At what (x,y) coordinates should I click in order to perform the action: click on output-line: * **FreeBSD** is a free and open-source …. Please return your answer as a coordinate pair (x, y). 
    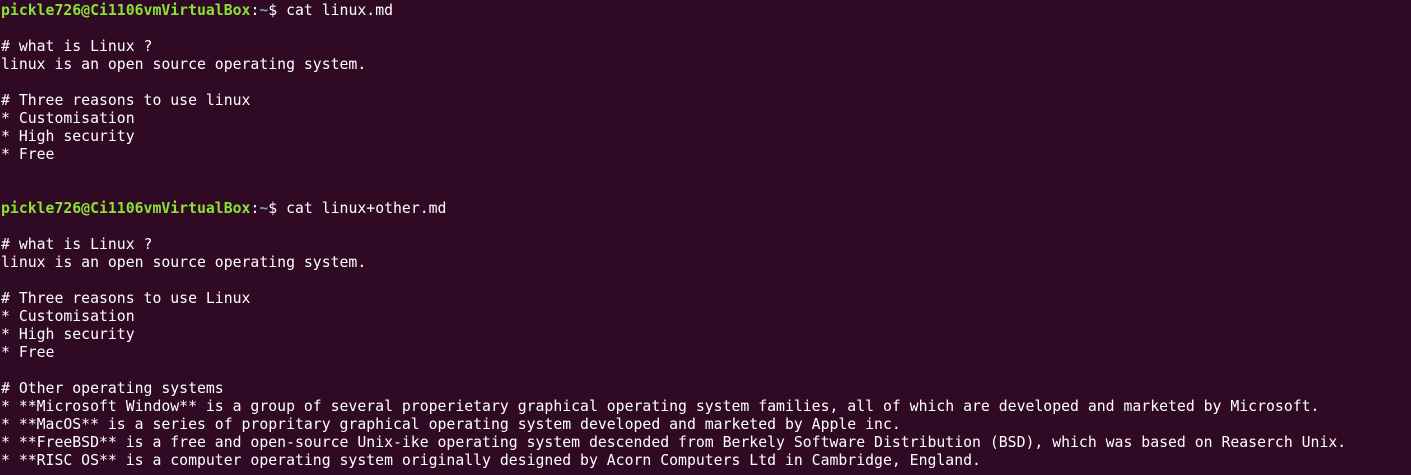
    Looking at the image, I should click on (674, 442).